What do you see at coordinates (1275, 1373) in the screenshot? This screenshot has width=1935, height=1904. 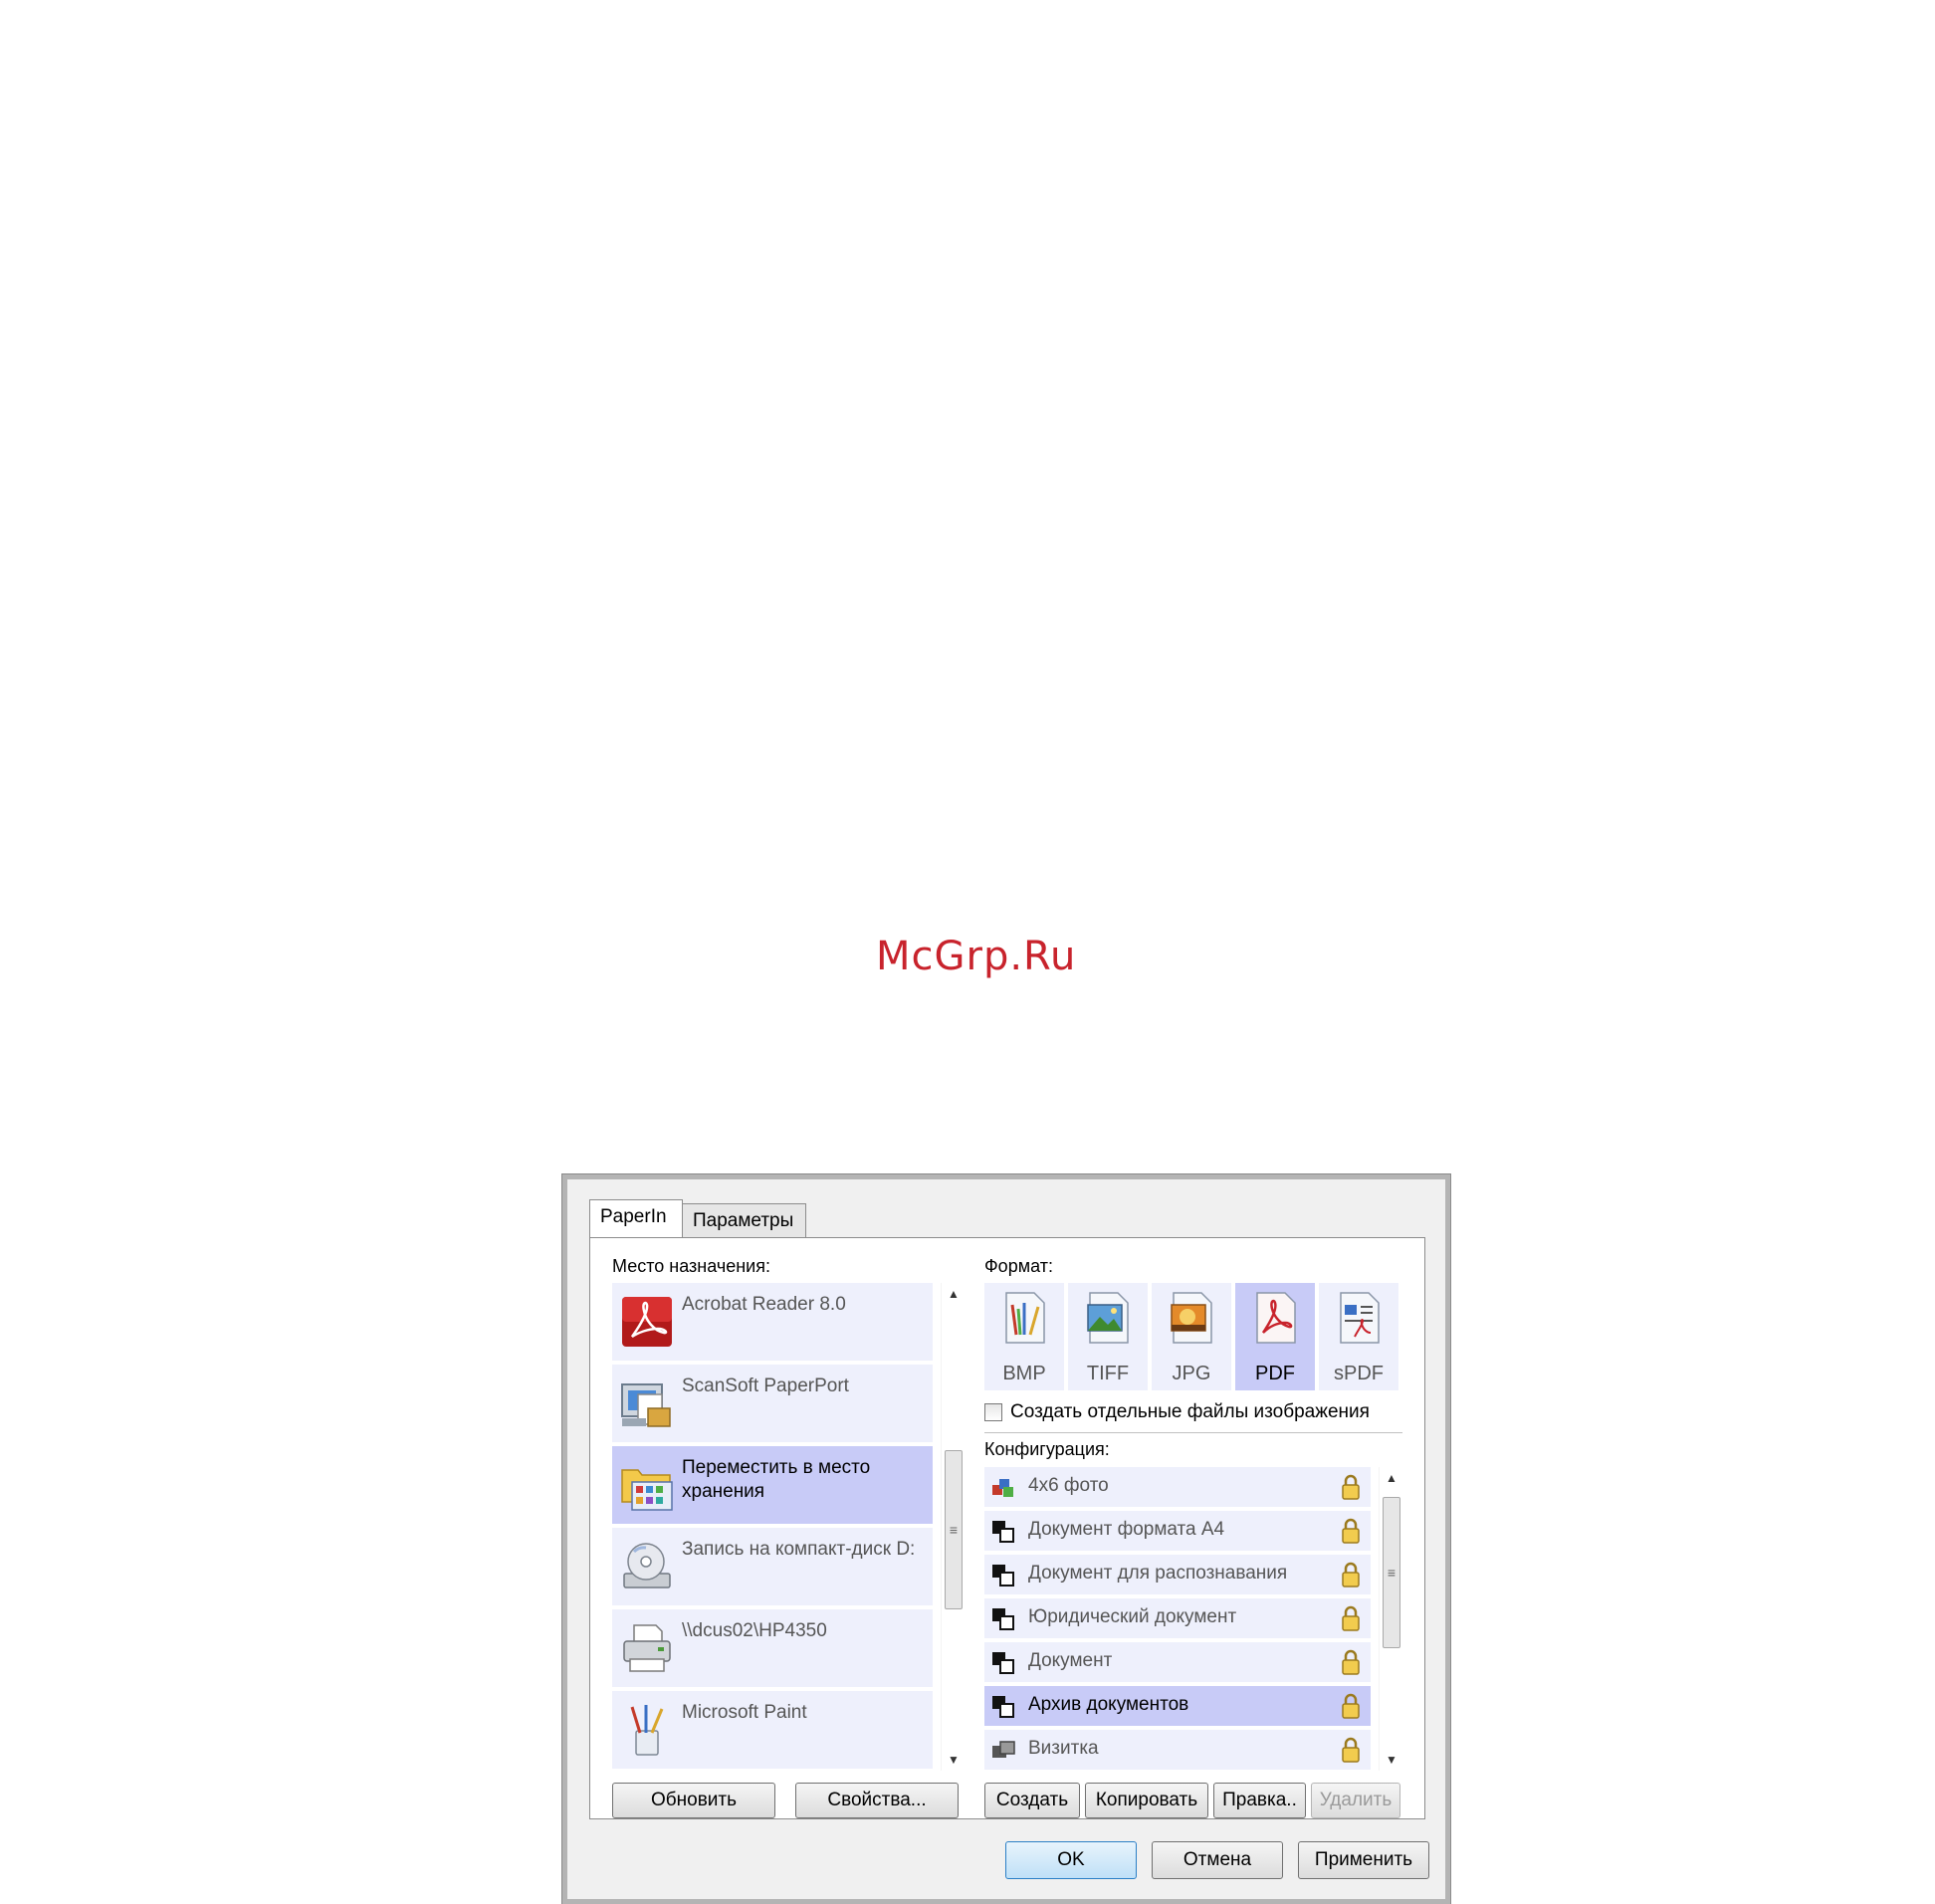 I see `format-label-text: PDF` at bounding box center [1275, 1373].